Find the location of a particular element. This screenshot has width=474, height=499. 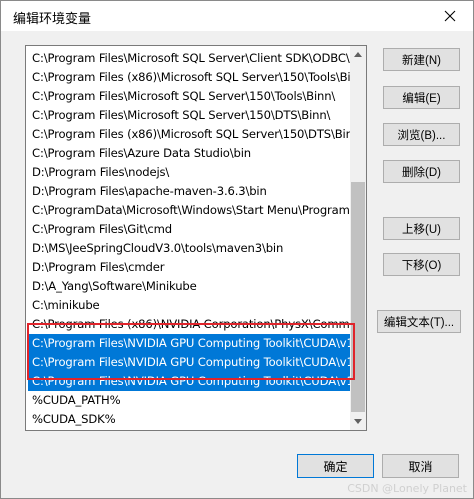

triangle-down-icon is located at coordinates (358, 421).